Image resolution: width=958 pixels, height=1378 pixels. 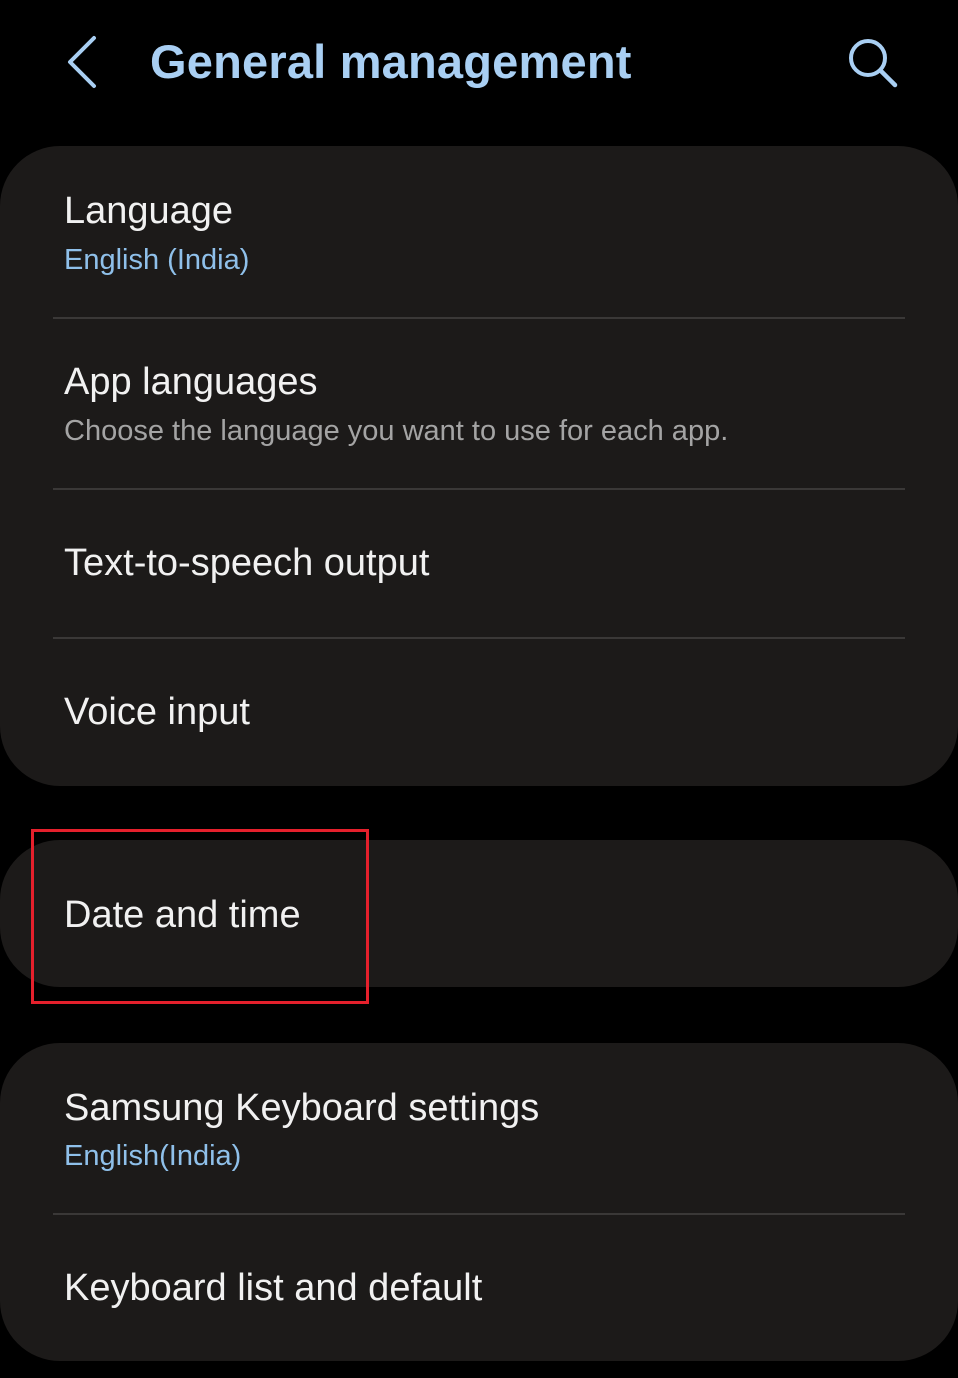 I want to click on settings-group-date-time: Date and time, so click(x=479, y=913).